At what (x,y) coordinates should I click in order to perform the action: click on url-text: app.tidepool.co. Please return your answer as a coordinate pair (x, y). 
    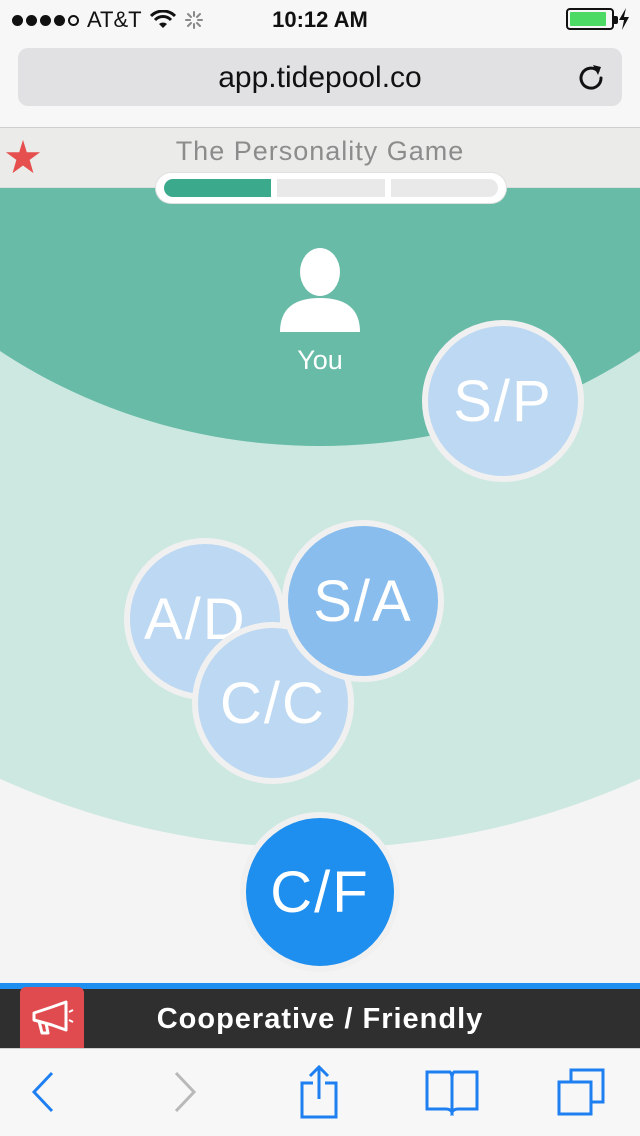
    Looking at the image, I should click on (320, 78).